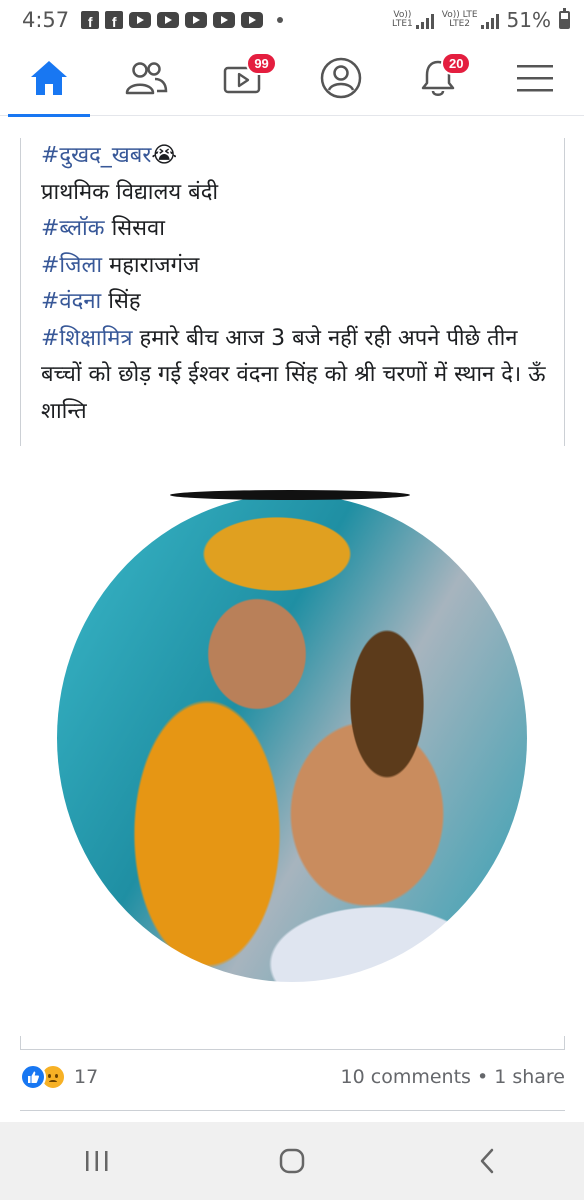 The image size is (584, 1200). Describe the element at coordinates (151, 265) in the screenshot. I see `post-line-text: महाराजगंज` at that location.